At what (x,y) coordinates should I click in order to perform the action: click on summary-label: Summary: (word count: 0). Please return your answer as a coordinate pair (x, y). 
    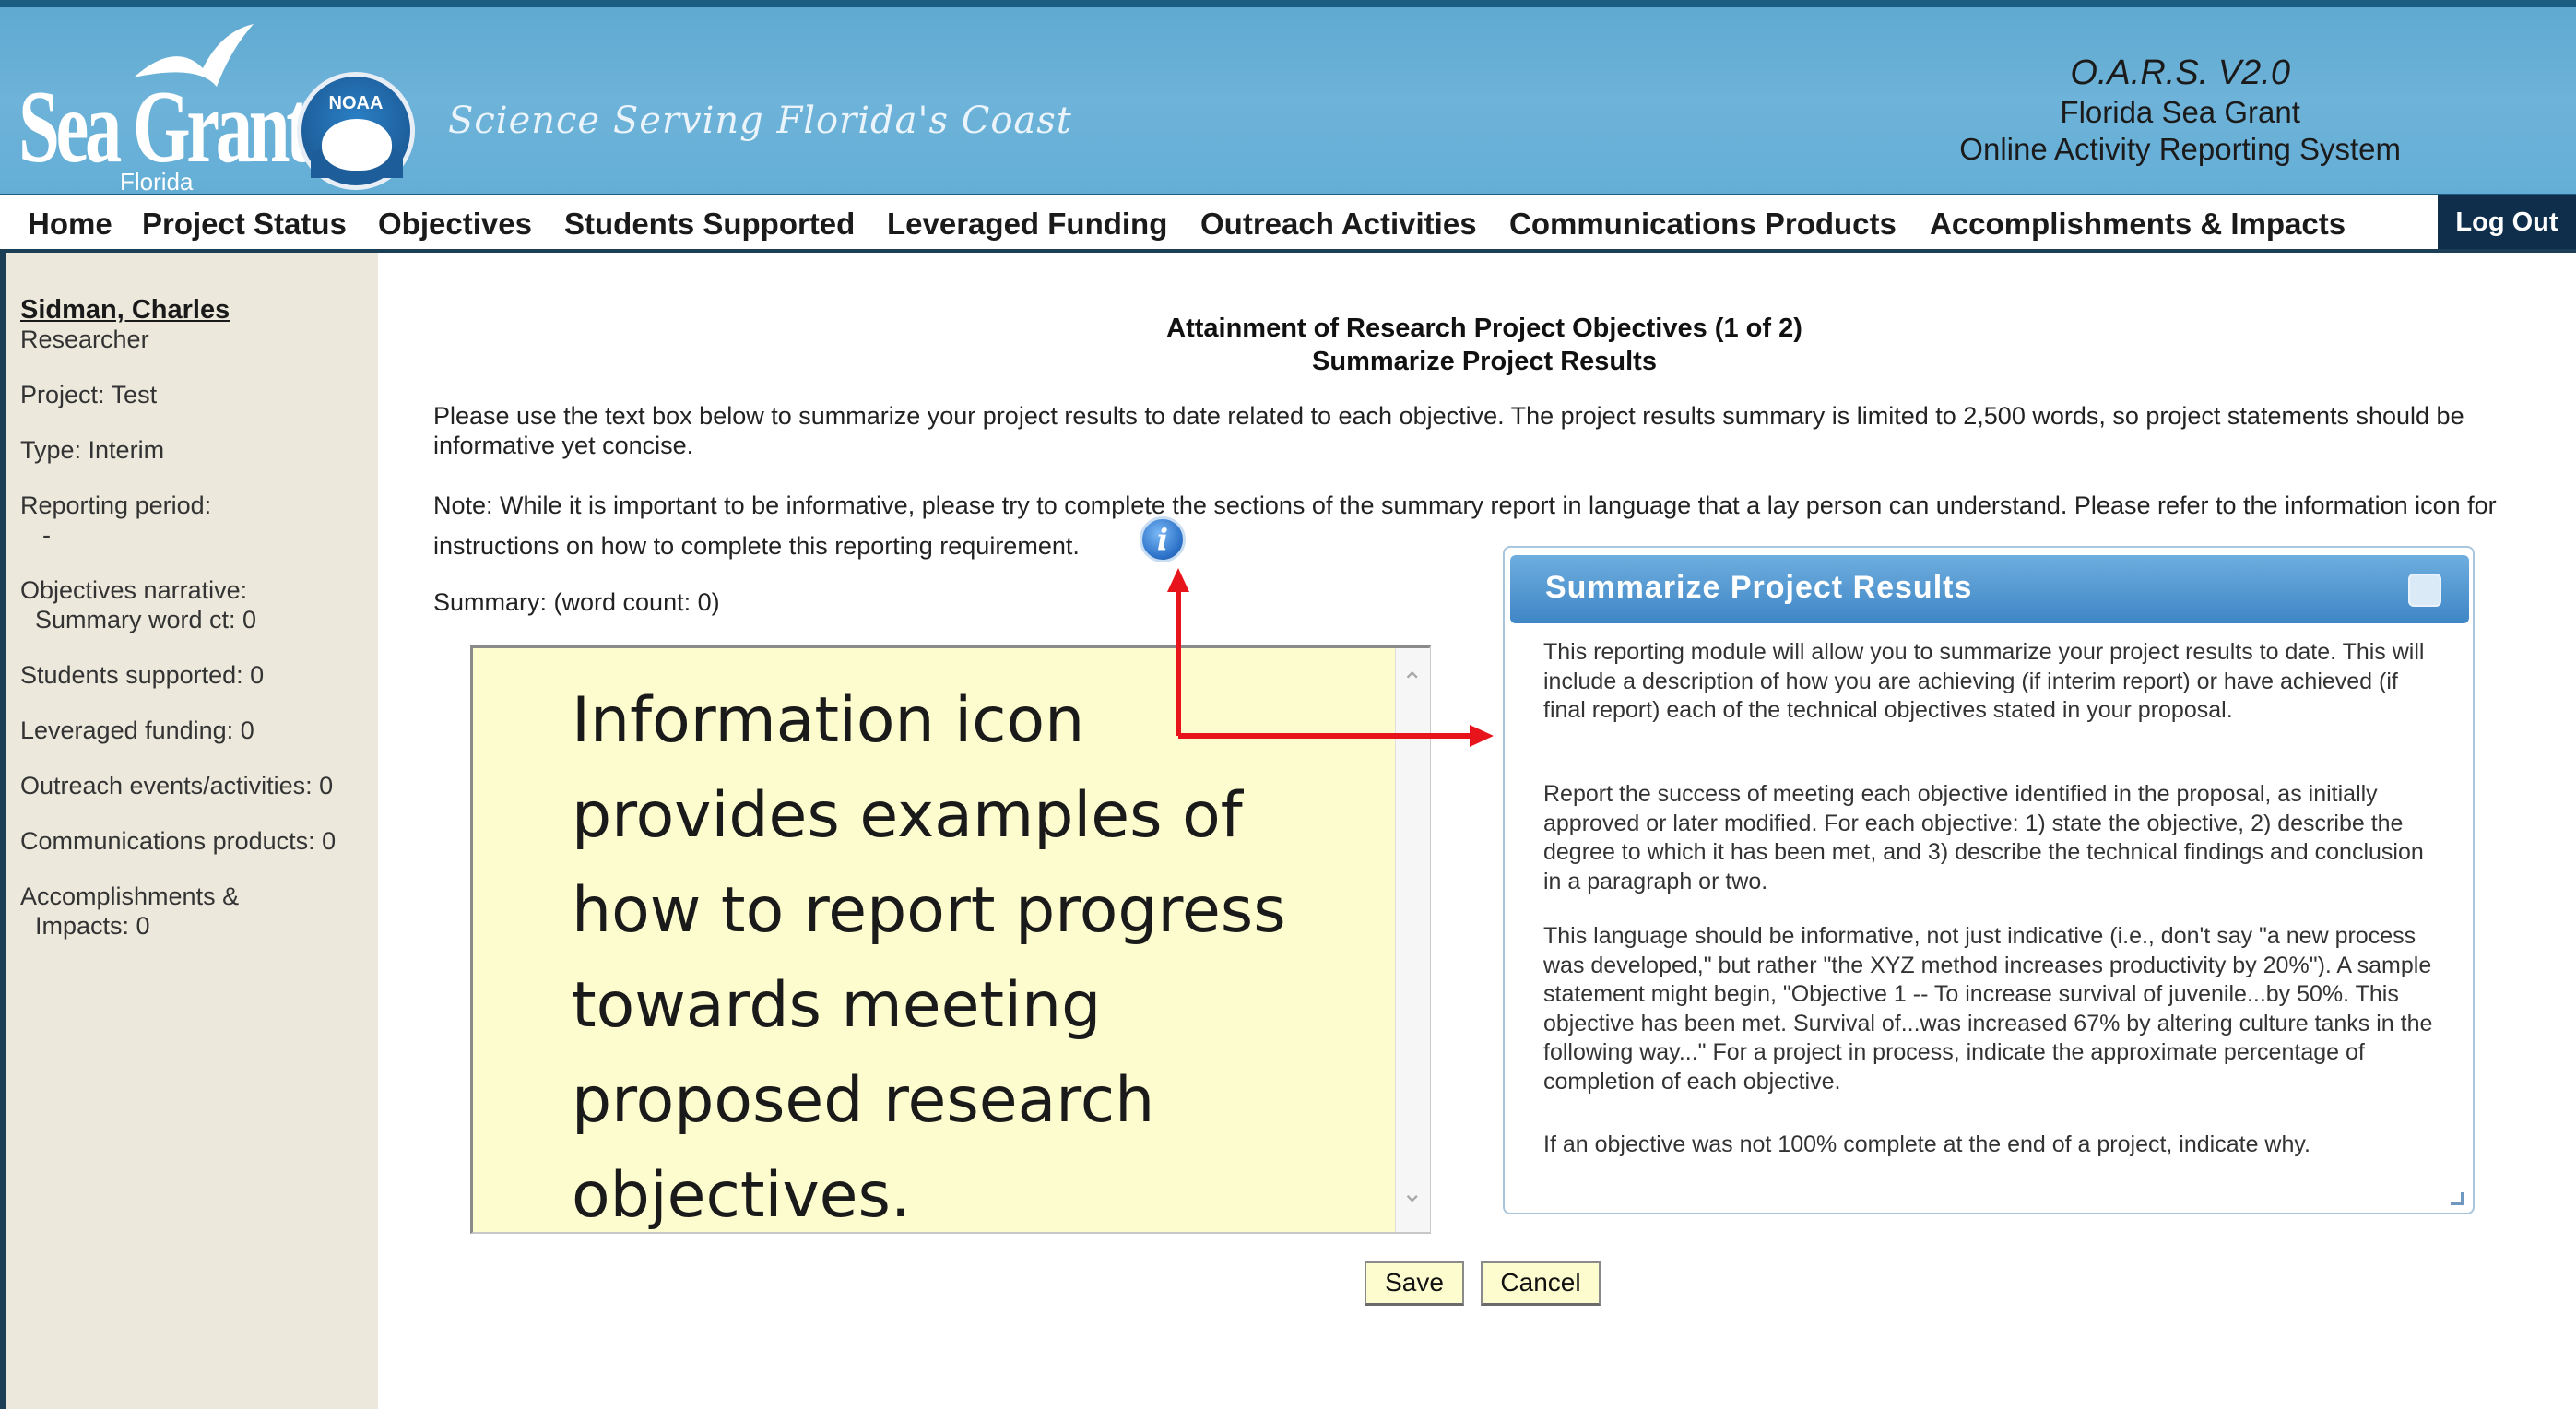
    Looking at the image, I should click on (576, 602).